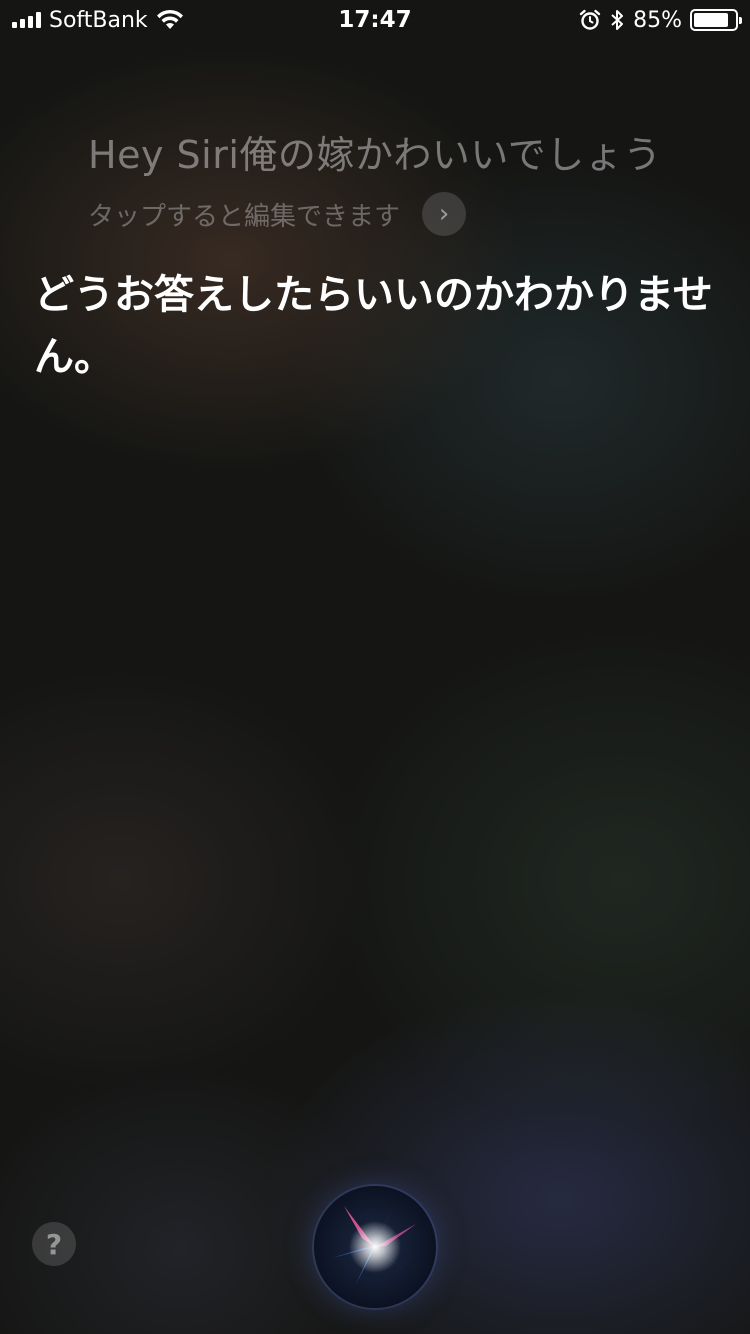 This screenshot has width=750, height=1334. Describe the element at coordinates (244, 214) in the screenshot. I see `edit-hint: タップすると編集できます` at that location.